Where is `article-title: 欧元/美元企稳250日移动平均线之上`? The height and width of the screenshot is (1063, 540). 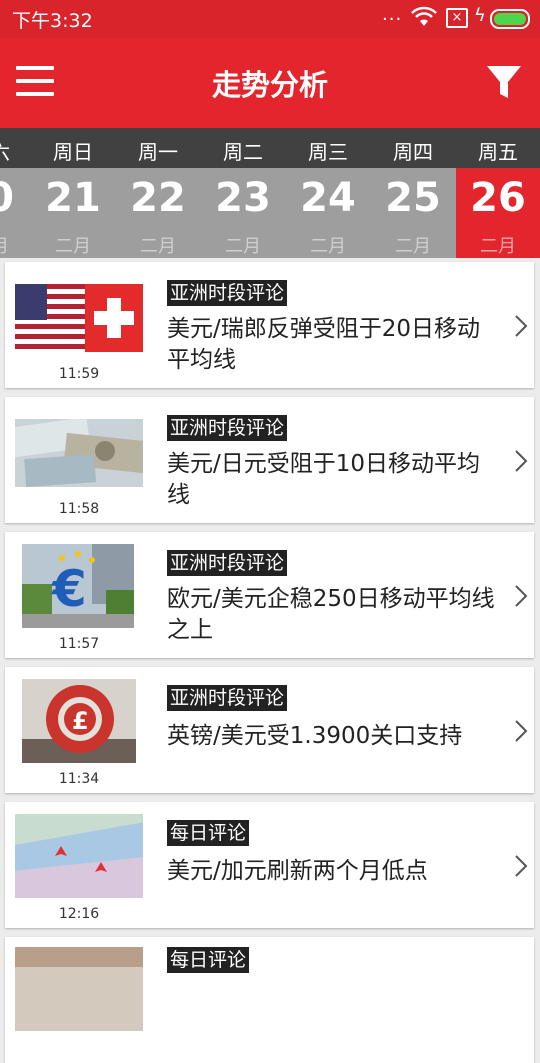
article-title: 欧元/美元企稳250日移动平均线之上 is located at coordinates (331, 614).